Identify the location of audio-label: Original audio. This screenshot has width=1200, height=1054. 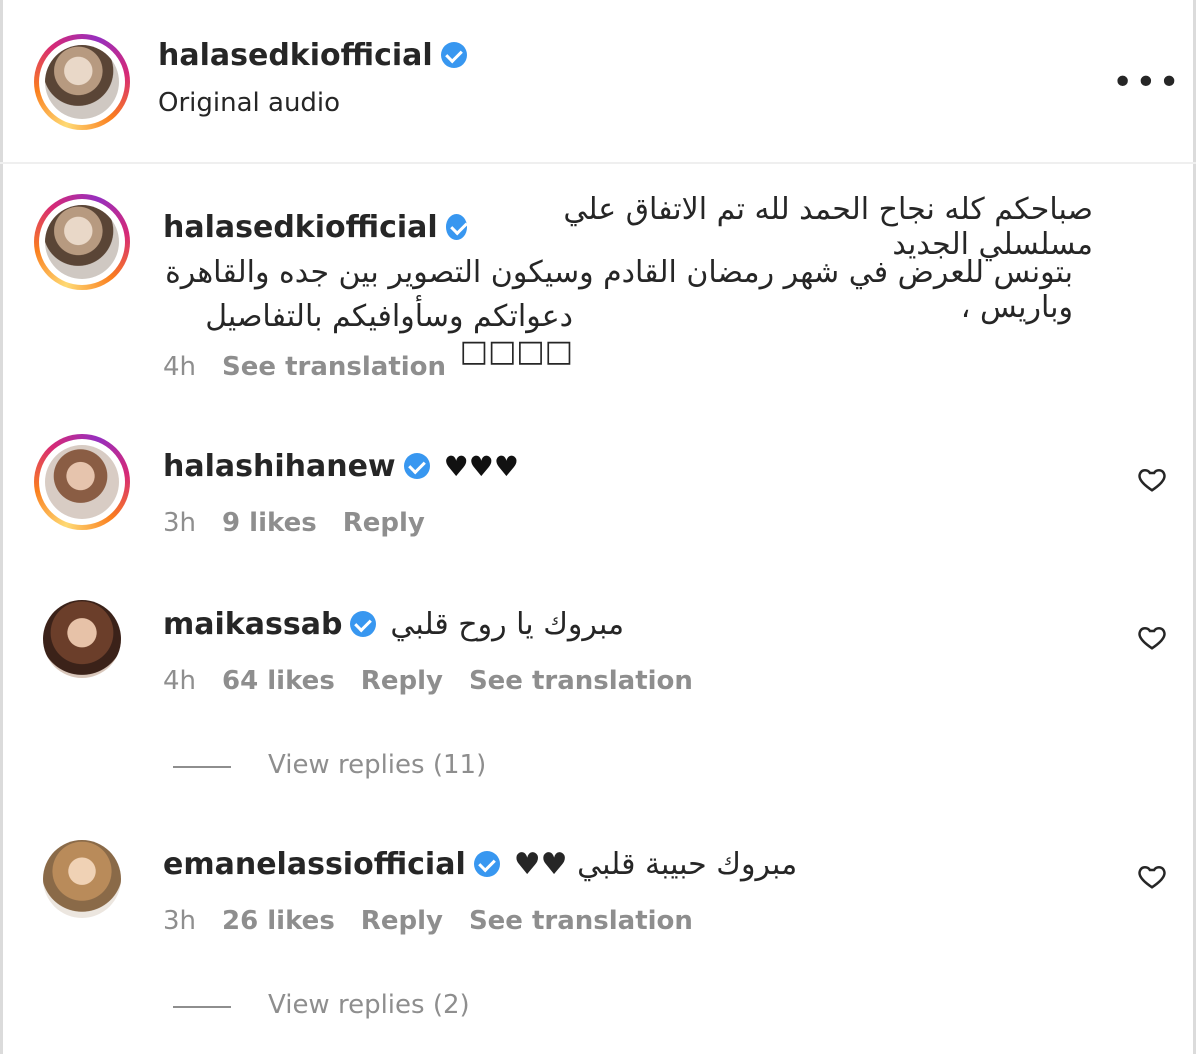
(249, 103).